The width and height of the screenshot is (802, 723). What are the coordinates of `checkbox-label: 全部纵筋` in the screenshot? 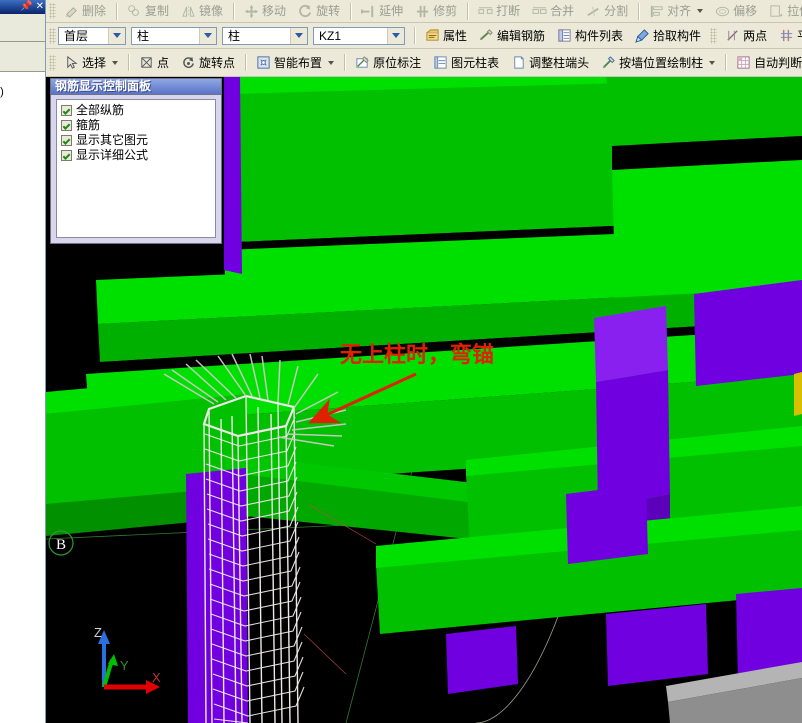 It's located at (100, 109).